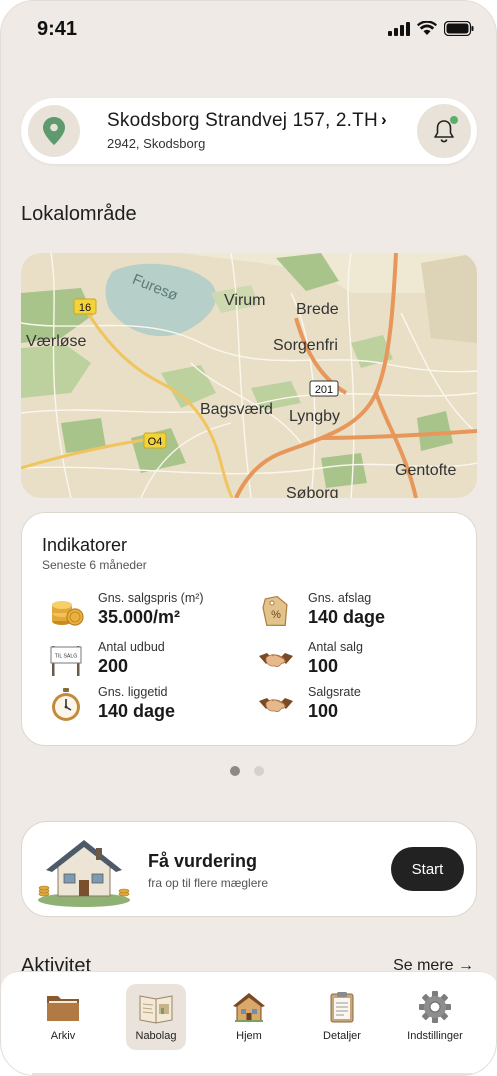  I want to click on house-illustration-icon, so click(84, 873).